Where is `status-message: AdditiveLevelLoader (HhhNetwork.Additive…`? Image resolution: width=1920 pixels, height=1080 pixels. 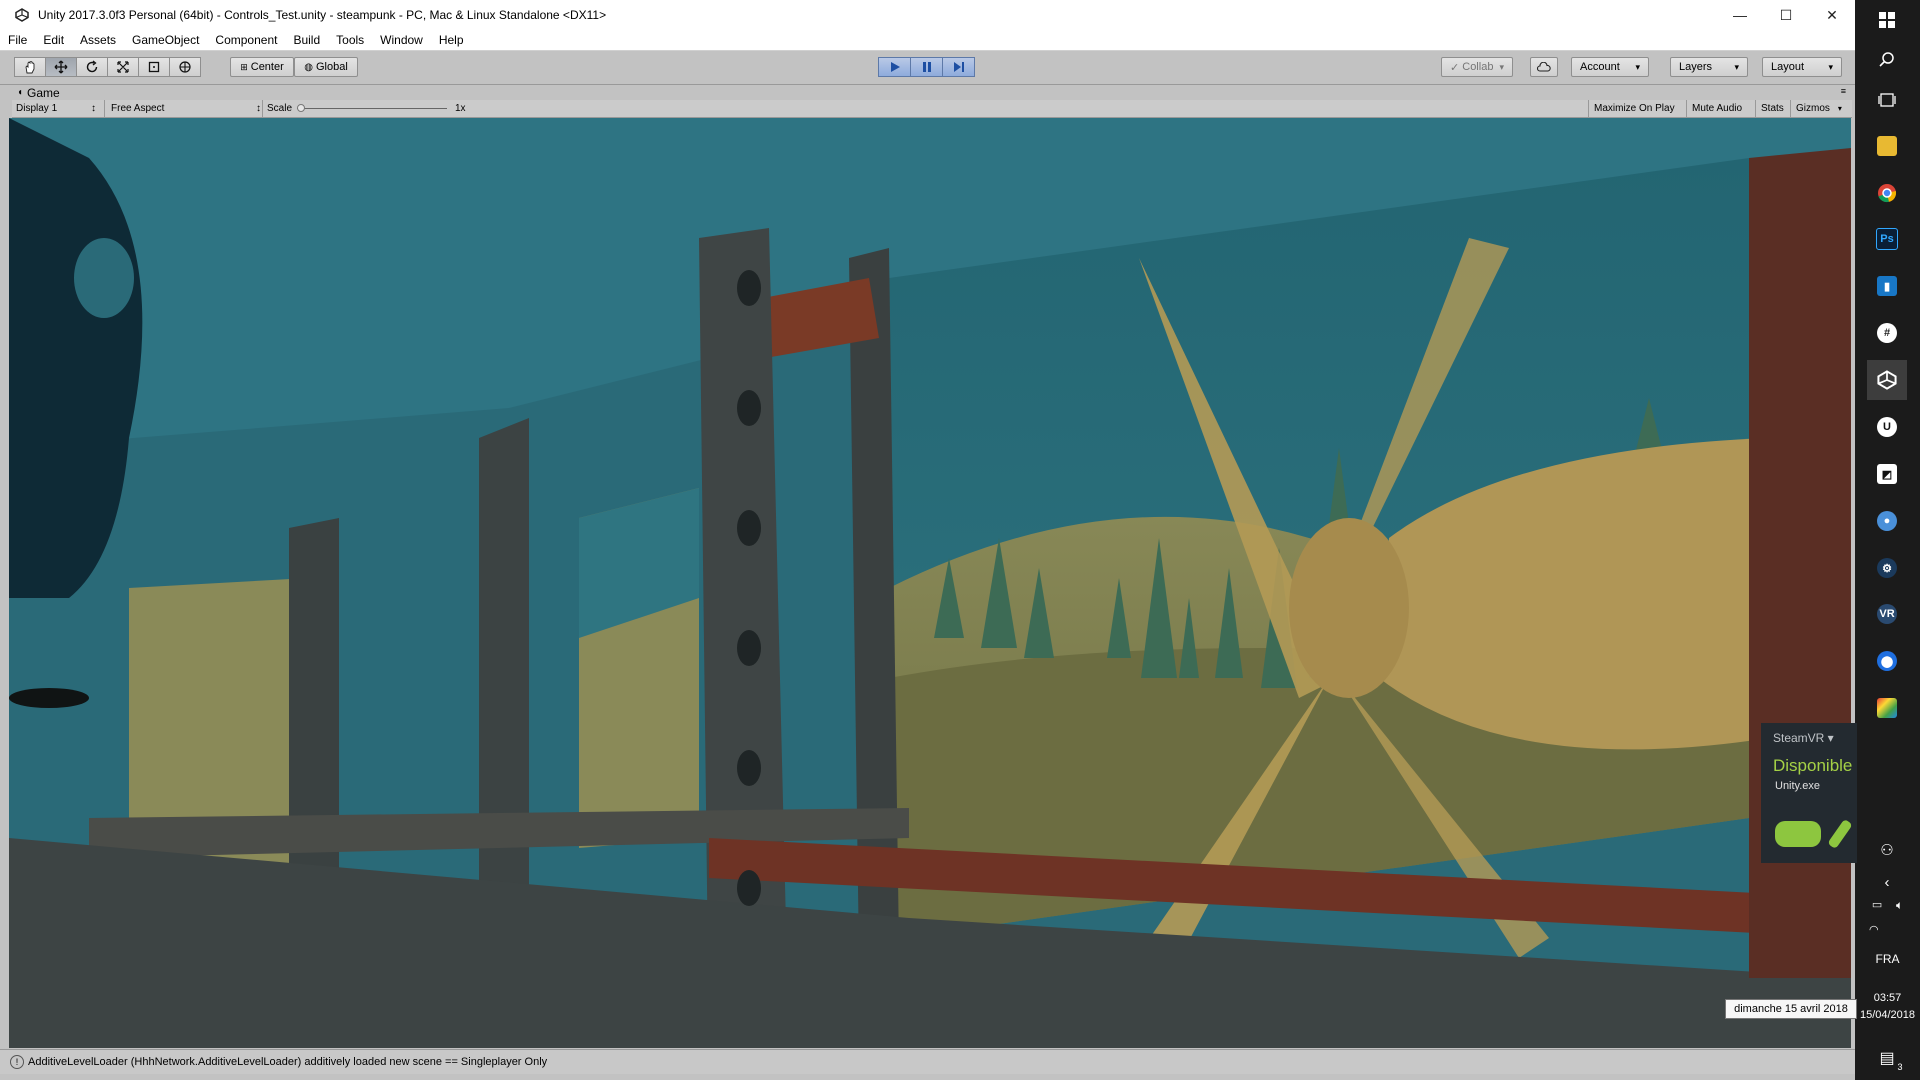
status-message: AdditiveLevelLoader (HhhNetwork.Additive… is located at coordinates (288, 1062).